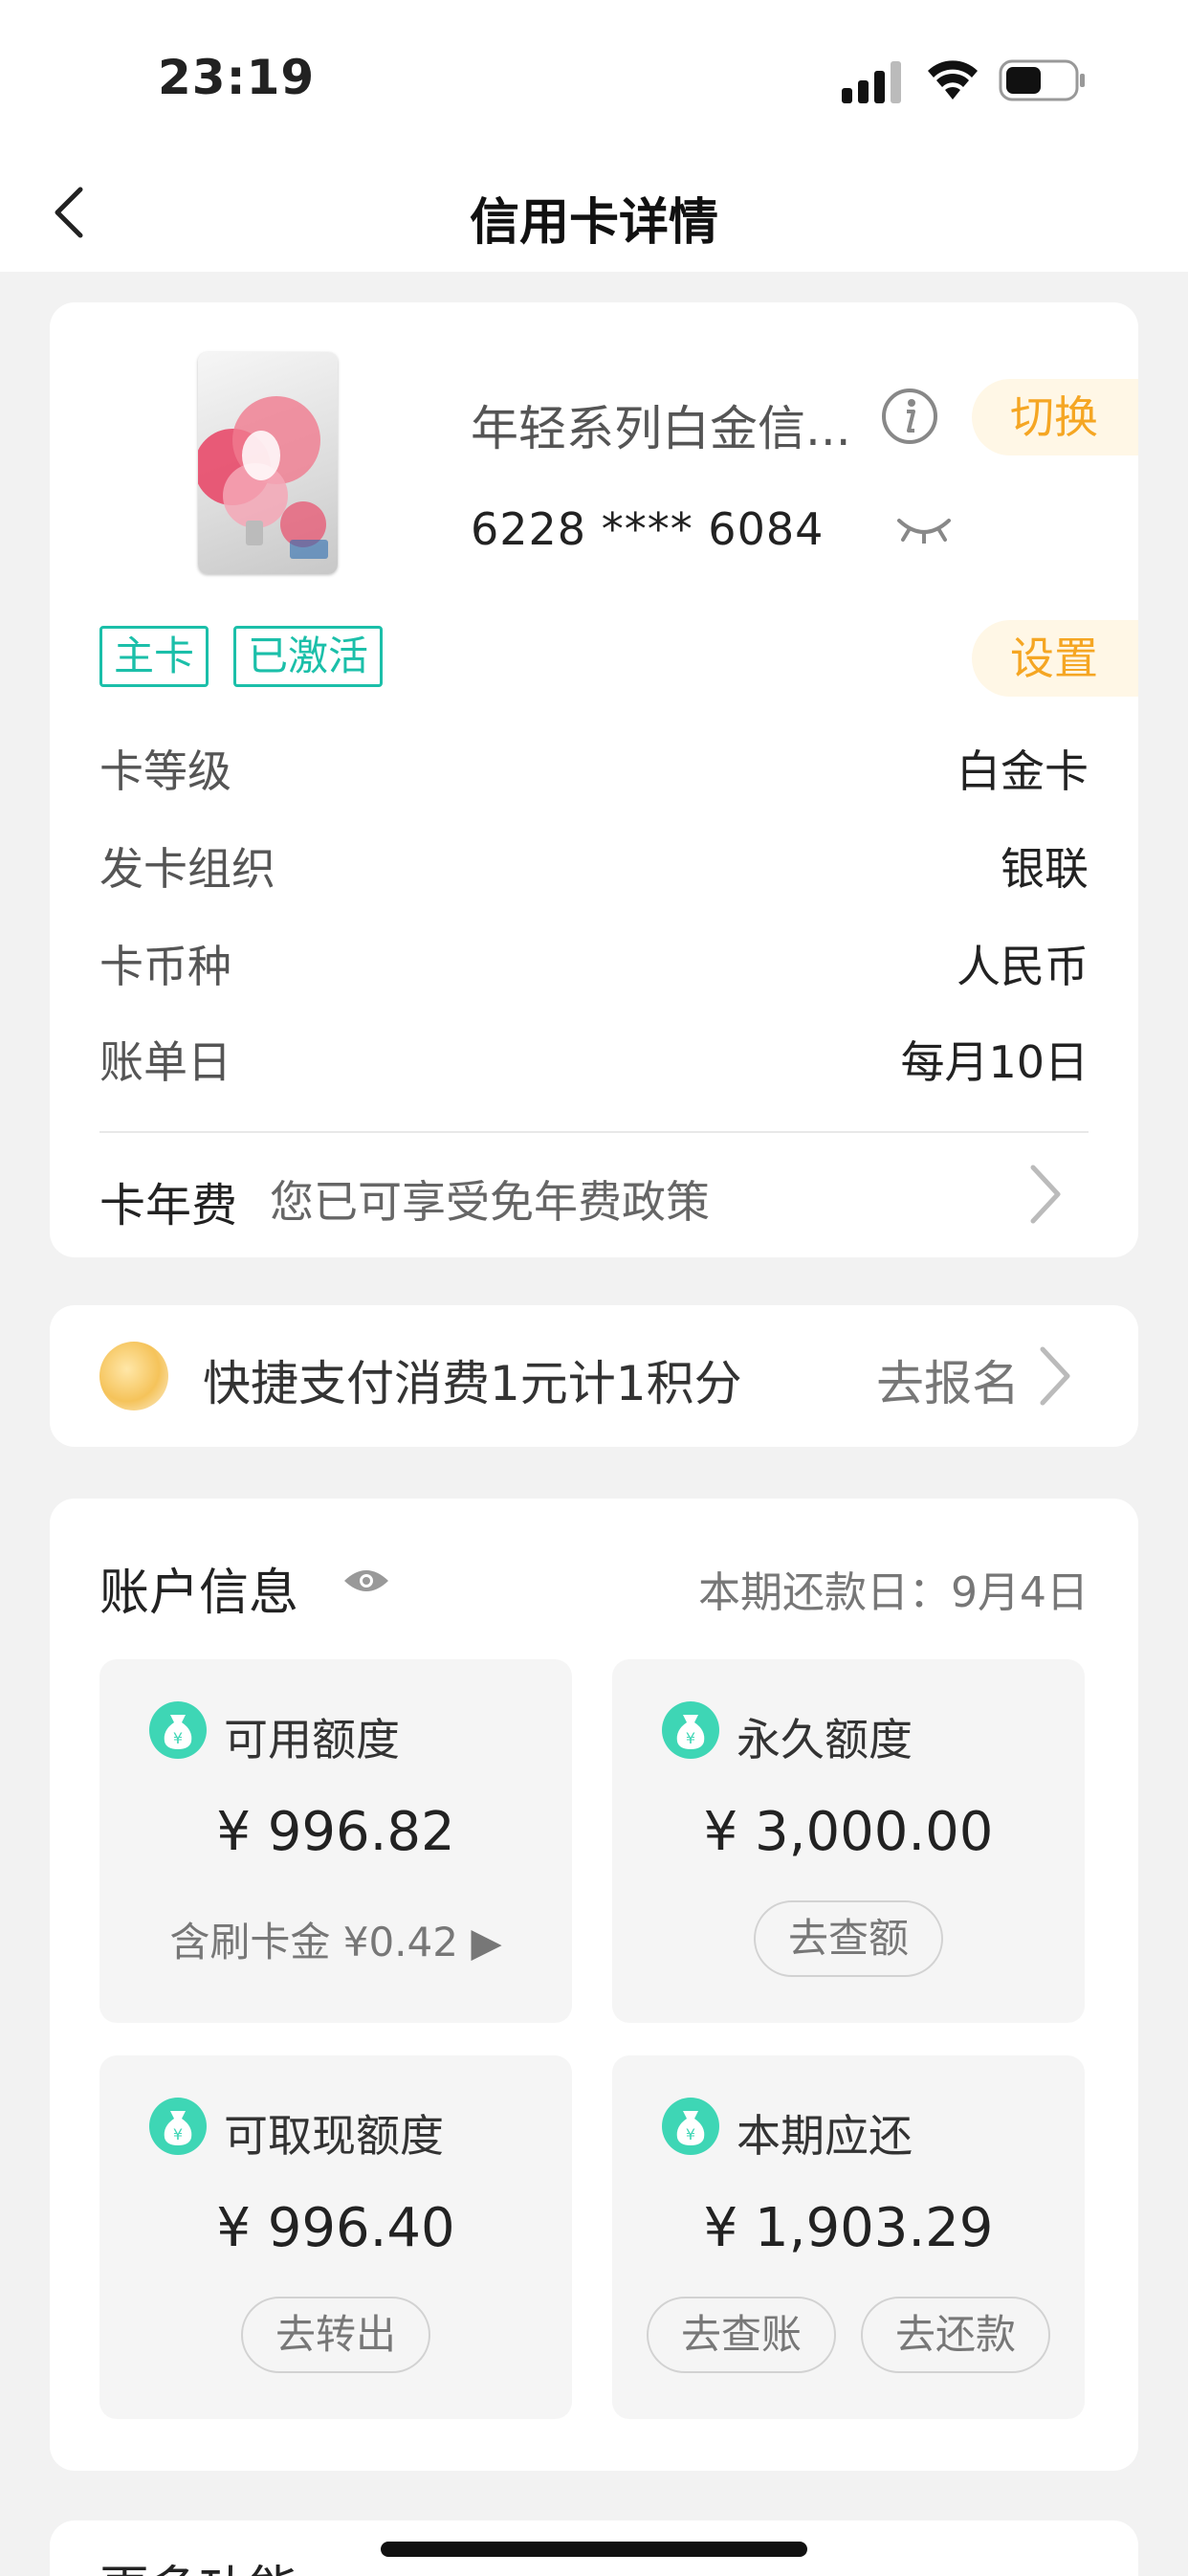  I want to click on tile-label: 可用额度, so click(312, 1739).